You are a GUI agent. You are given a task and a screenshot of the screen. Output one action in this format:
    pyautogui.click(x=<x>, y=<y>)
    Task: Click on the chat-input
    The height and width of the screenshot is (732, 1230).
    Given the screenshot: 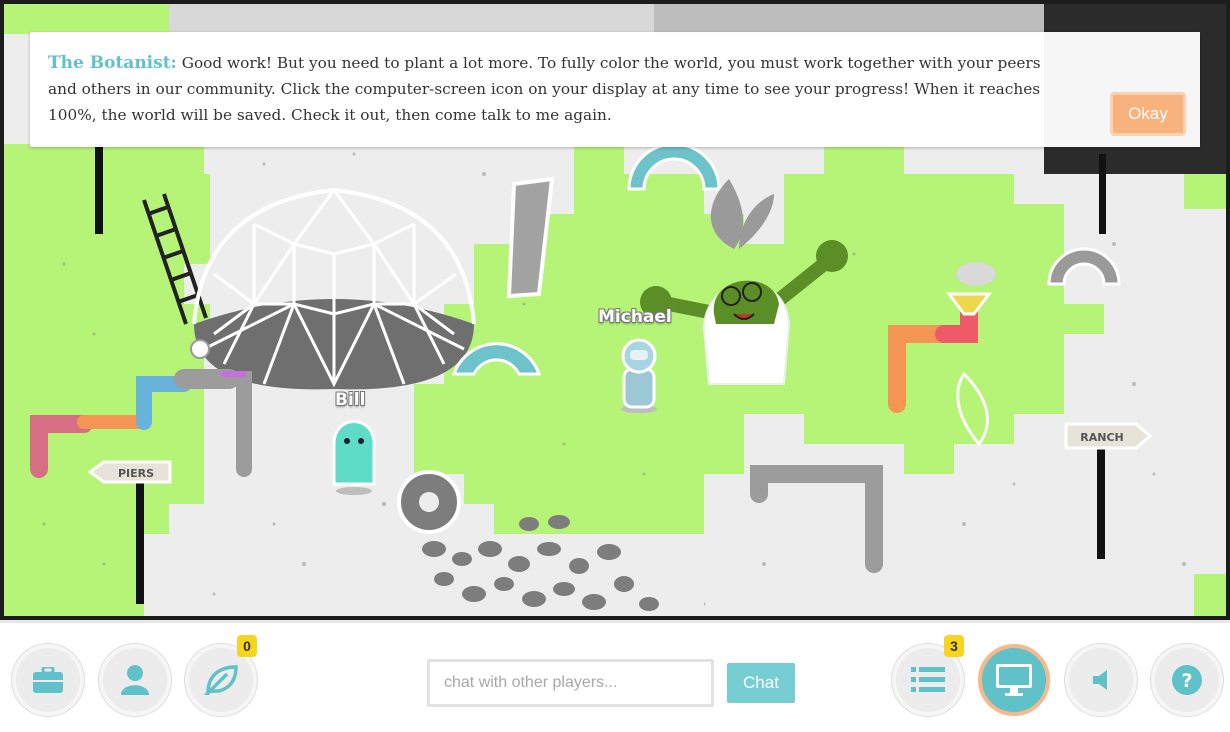 What is the action you would take?
    pyautogui.click(x=570, y=683)
    